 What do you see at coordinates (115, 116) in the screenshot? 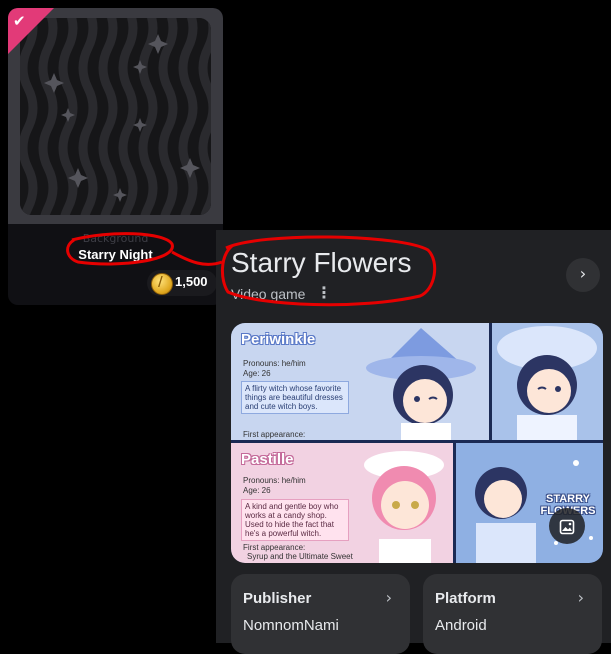
I see `card-image-frame: ✔` at bounding box center [115, 116].